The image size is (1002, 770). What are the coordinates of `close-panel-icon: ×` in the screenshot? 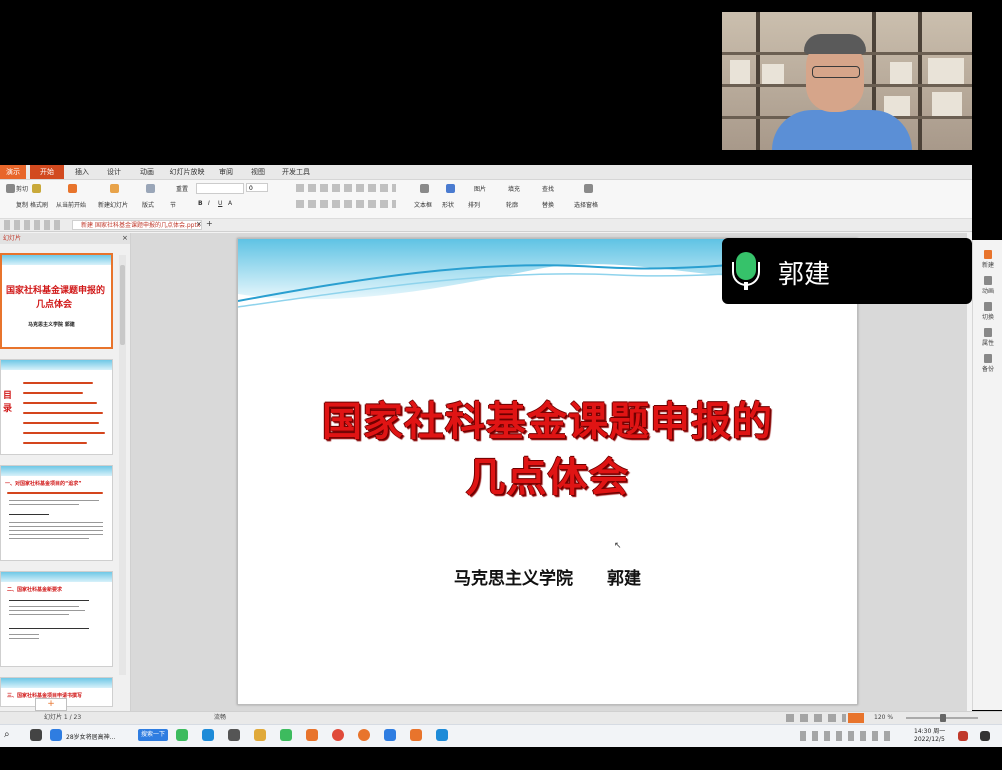 It's located at (125, 238).